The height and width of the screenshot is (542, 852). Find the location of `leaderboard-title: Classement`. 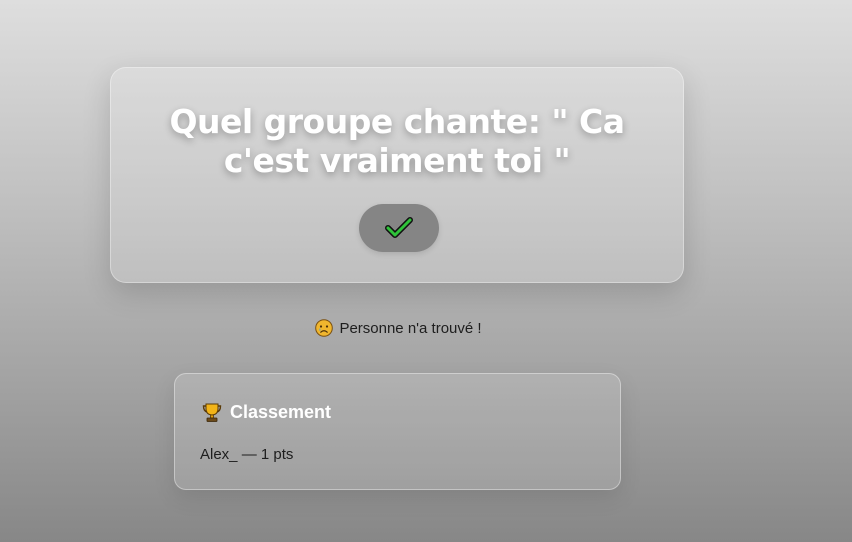

leaderboard-title: Classement is located at coordinates (281, 411).